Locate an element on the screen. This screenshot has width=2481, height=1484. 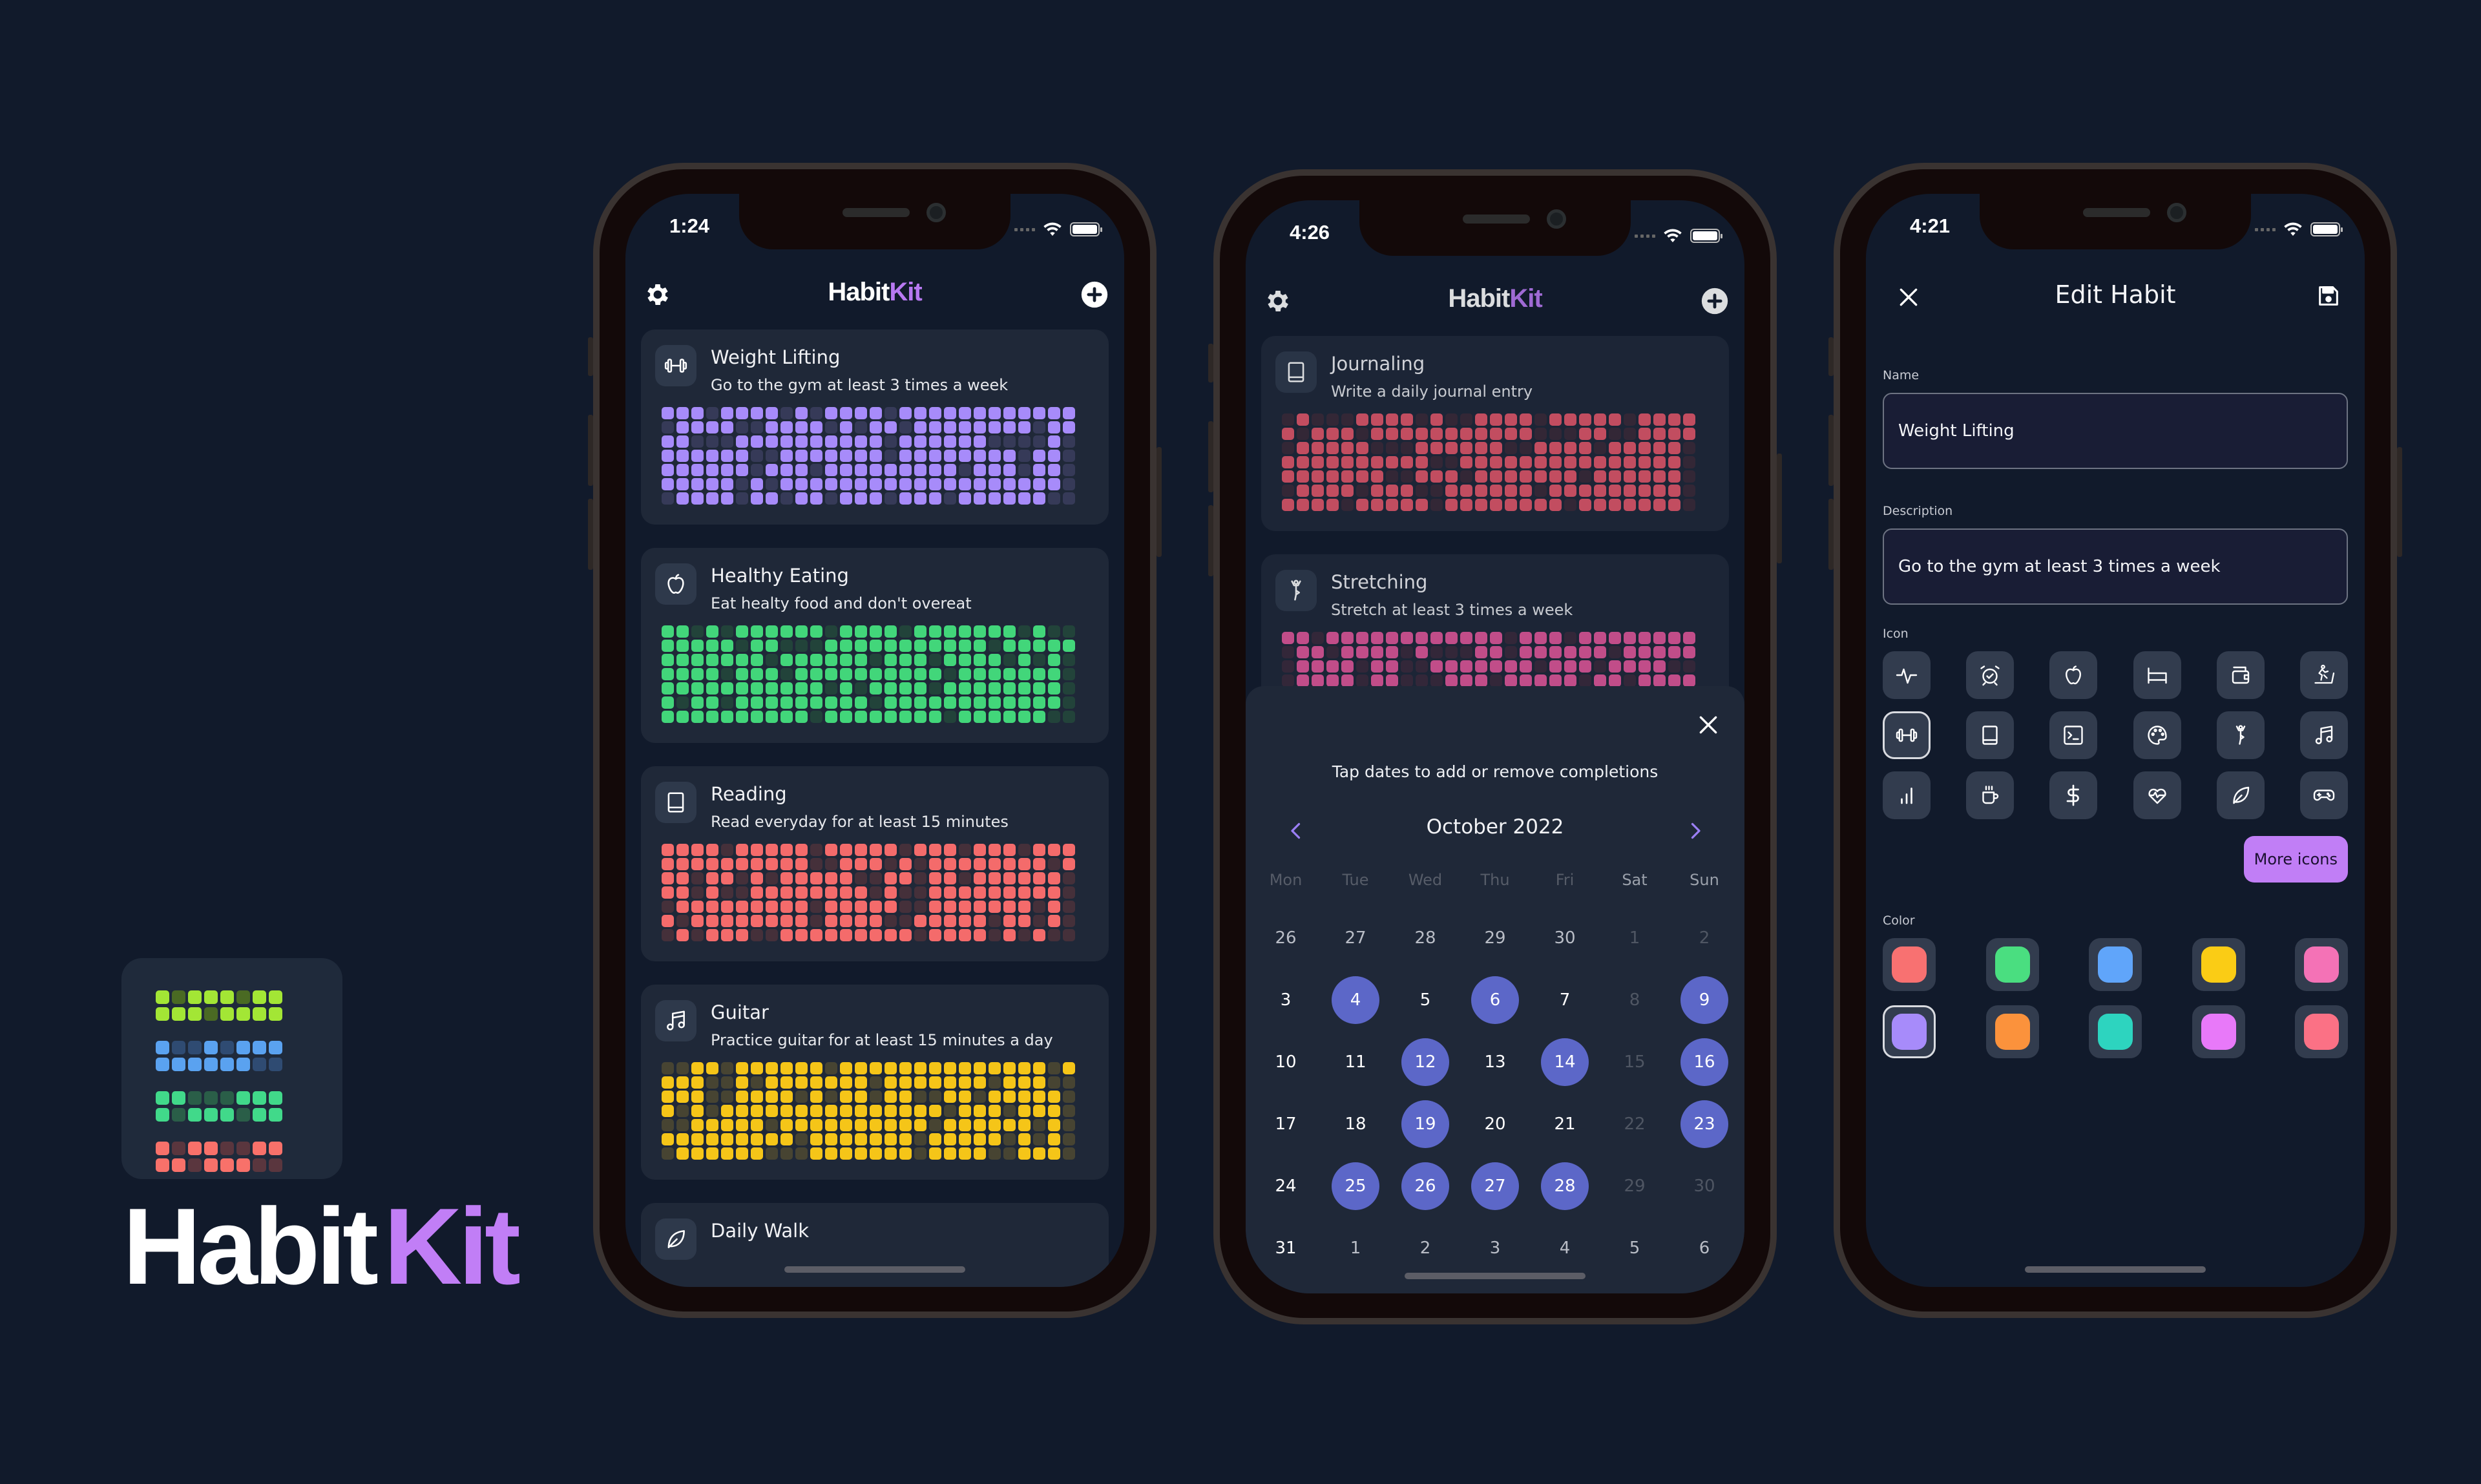
calendar-day: 24 is located at coordinates (1286, 1186).